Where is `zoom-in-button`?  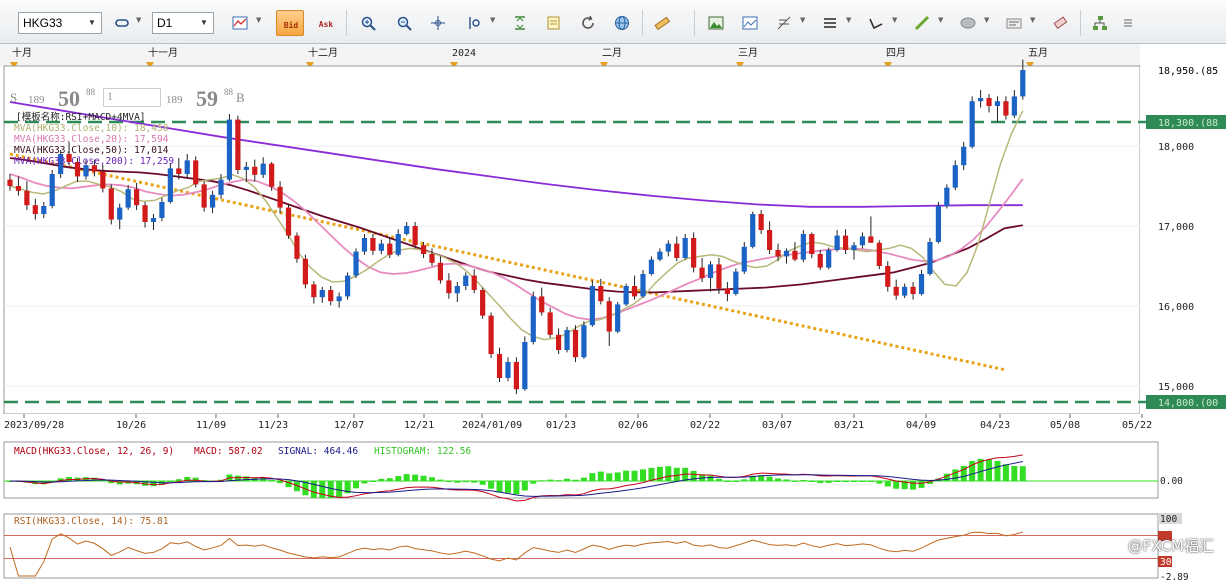 zoom-in-button is located at coordinates (368, 23).